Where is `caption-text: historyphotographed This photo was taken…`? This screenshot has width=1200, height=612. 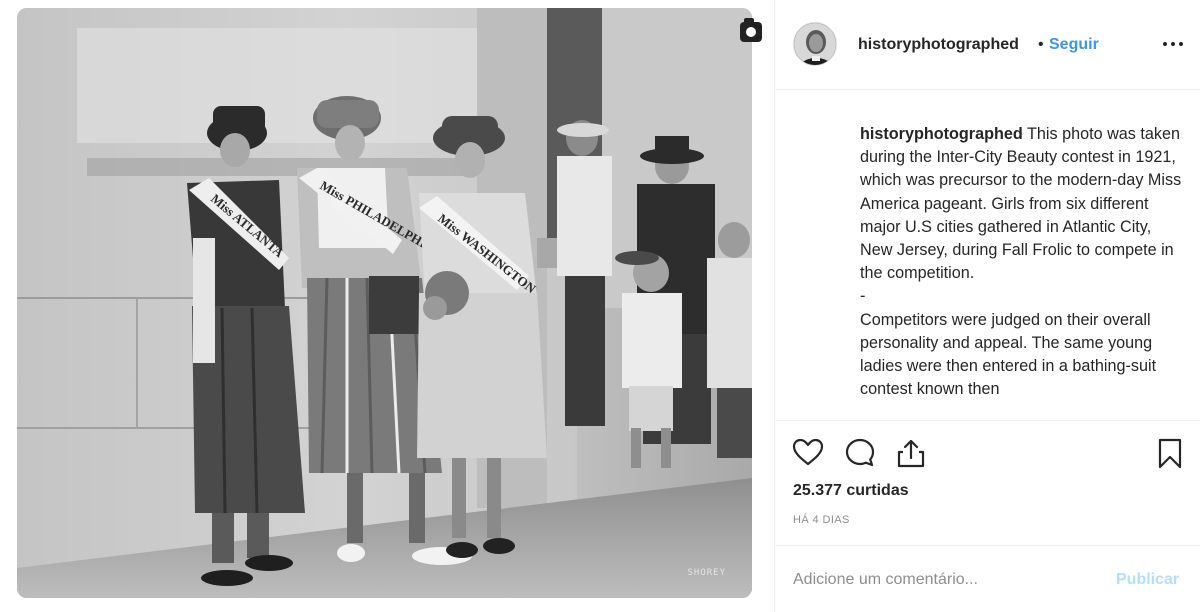 caption-text: historyphotographed This photo was taken… is located at coordinates (1021, 262).